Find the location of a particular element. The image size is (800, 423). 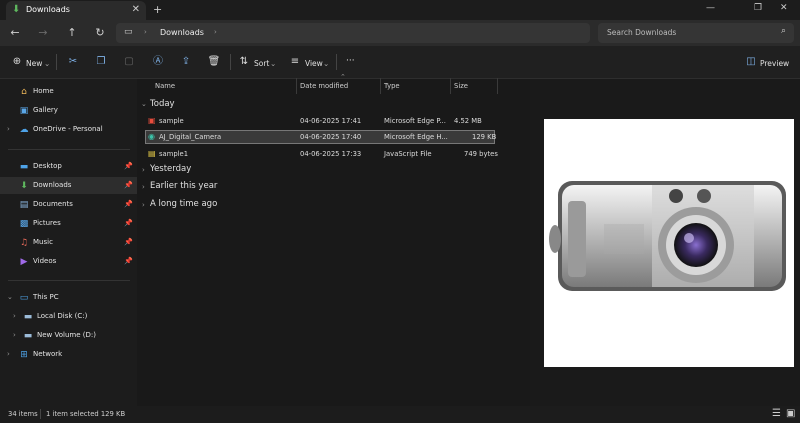

sidebar-item-gallery: ▣ Gallery is located at coordinates (68, 110).